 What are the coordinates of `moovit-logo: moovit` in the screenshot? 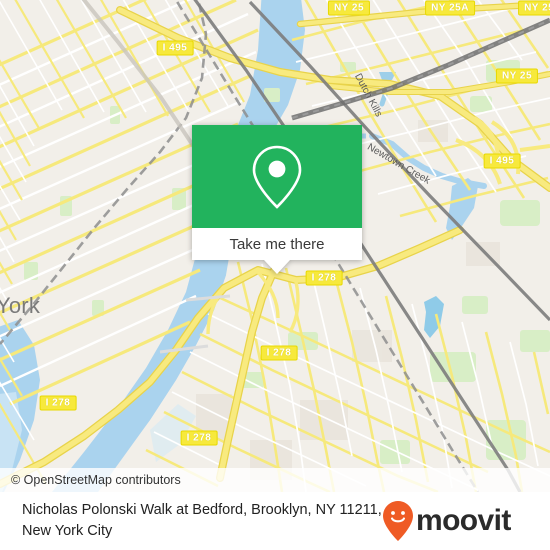 It's located at (446, 521).